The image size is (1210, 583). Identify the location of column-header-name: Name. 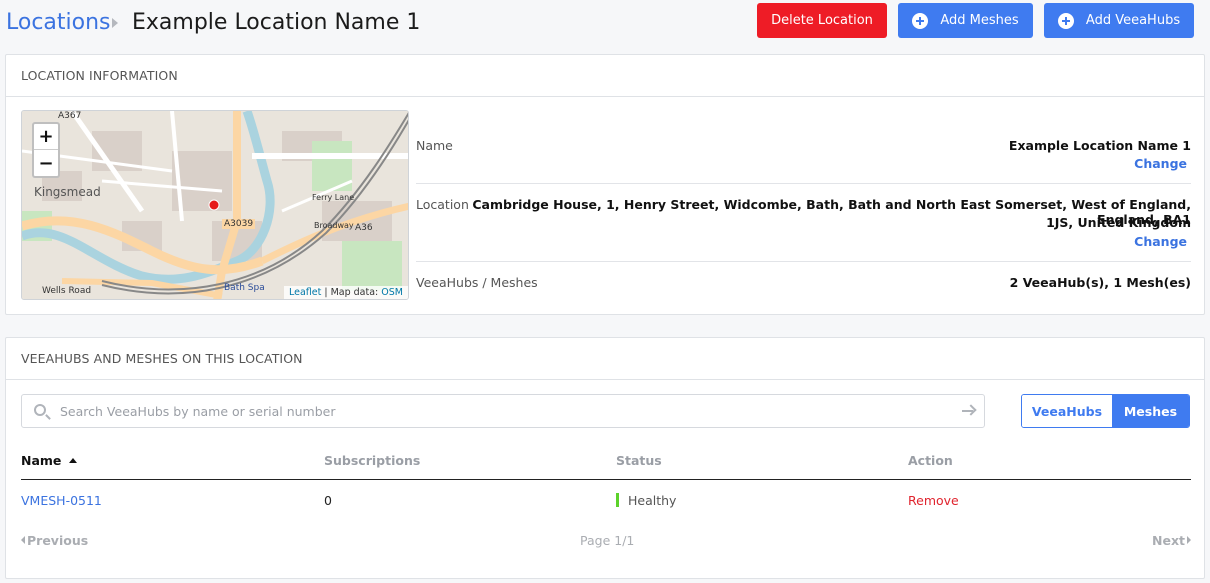
(49, 460).